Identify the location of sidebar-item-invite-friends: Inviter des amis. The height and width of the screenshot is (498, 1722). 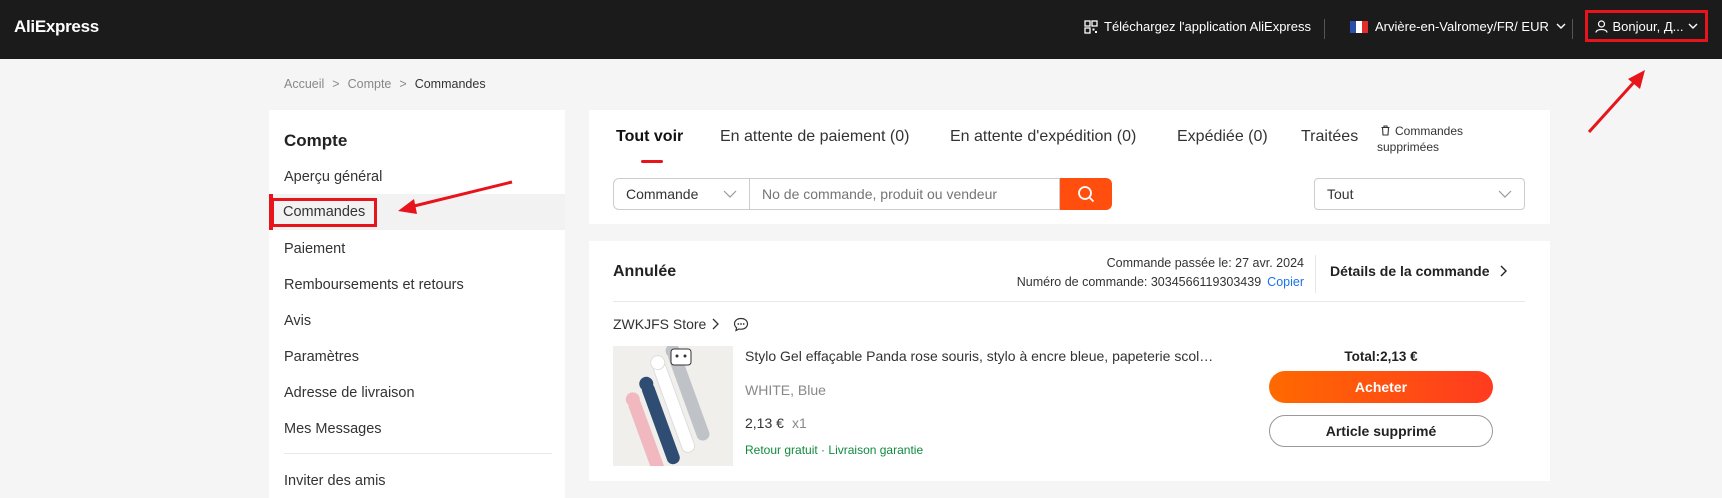
(417, 480).